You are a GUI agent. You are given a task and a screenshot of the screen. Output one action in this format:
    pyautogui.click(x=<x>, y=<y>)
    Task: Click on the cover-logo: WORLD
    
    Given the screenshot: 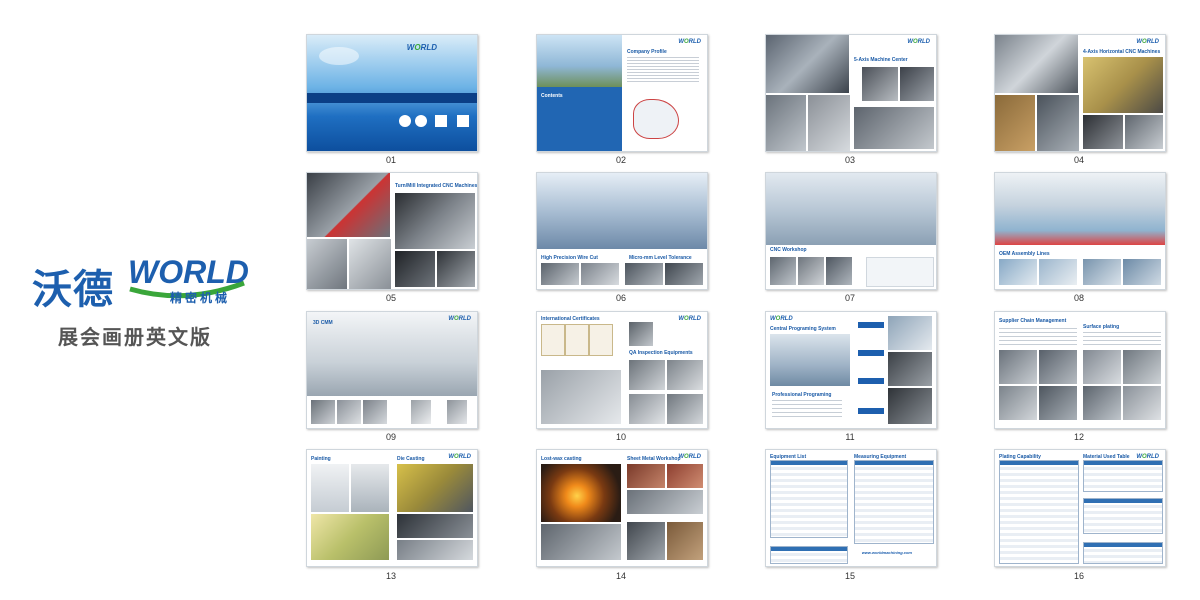 What is the action you would take?
    pyautogui.click(x=421, y=47)
    